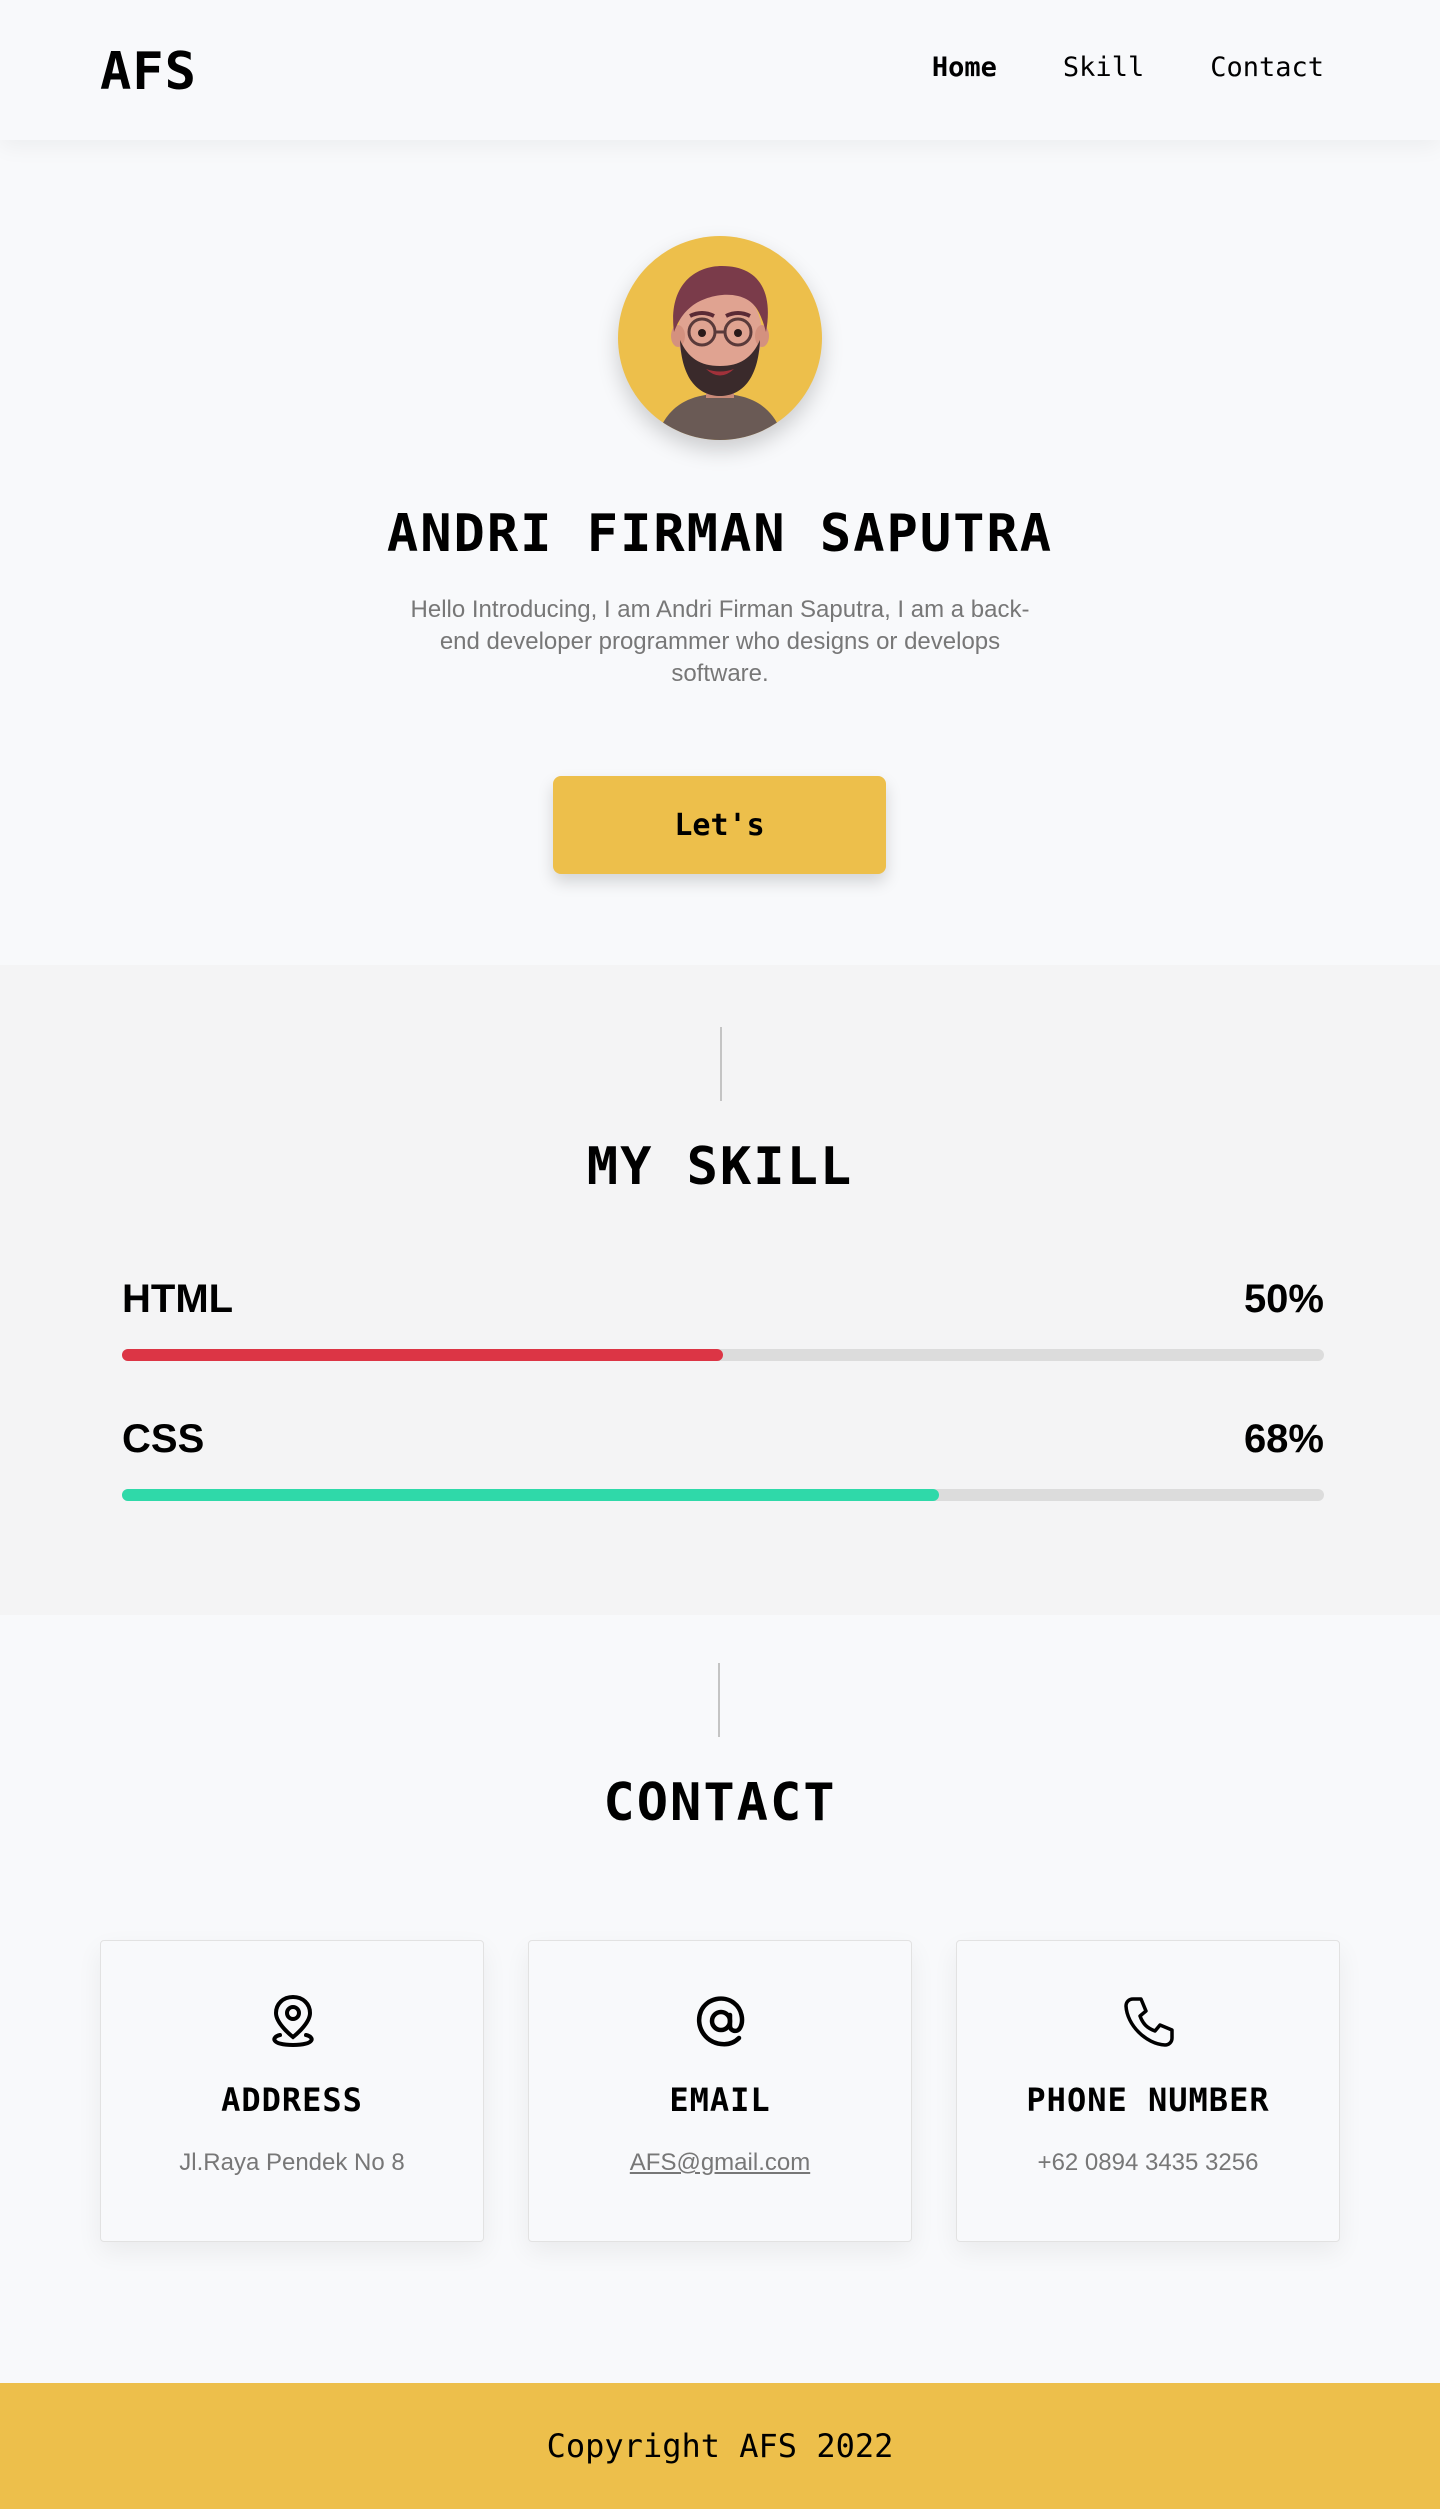 The height and width of the screenshot is (2509, 1440). I want to click on lets-button: Let's, so click(719, 825).